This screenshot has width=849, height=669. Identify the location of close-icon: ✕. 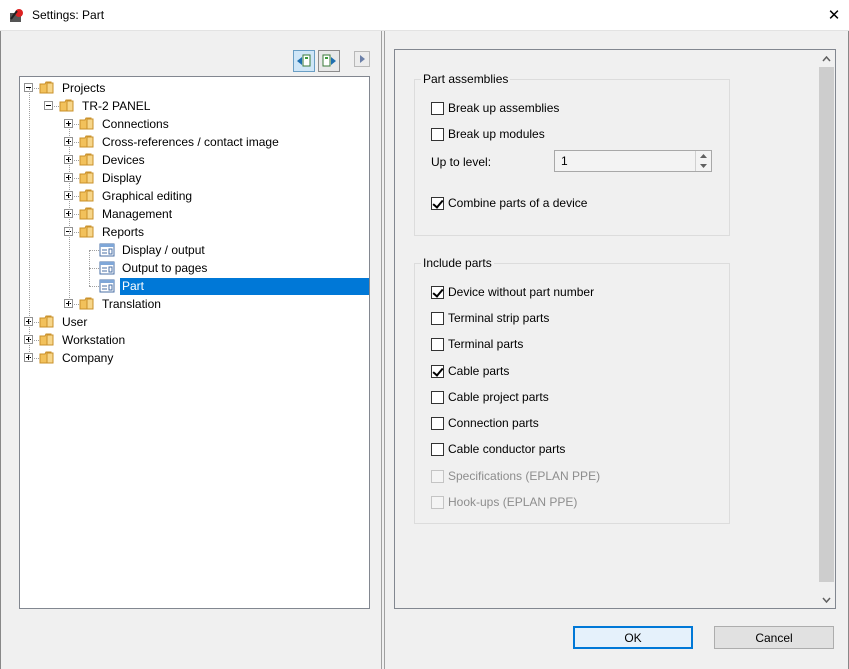
(834, 15).